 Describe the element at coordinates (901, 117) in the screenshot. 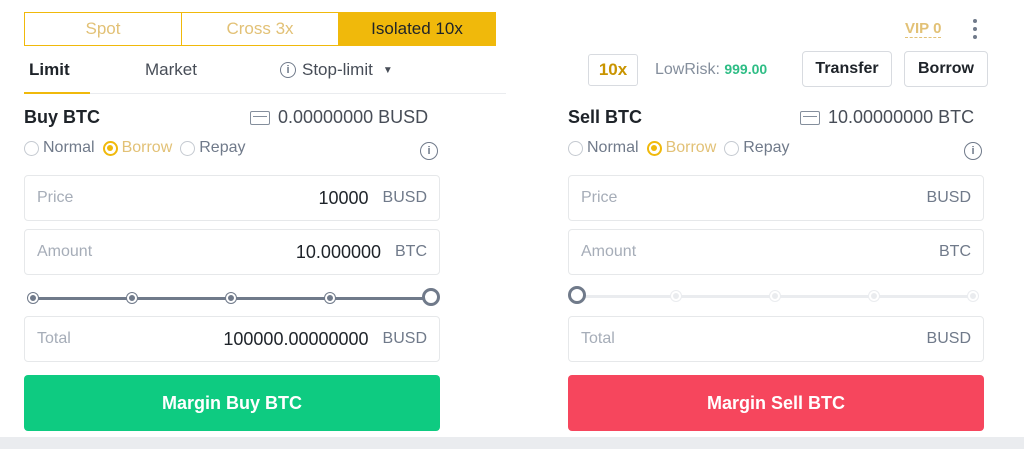

I see `sell-balance-value: 10.00000000 BTC` at that location.